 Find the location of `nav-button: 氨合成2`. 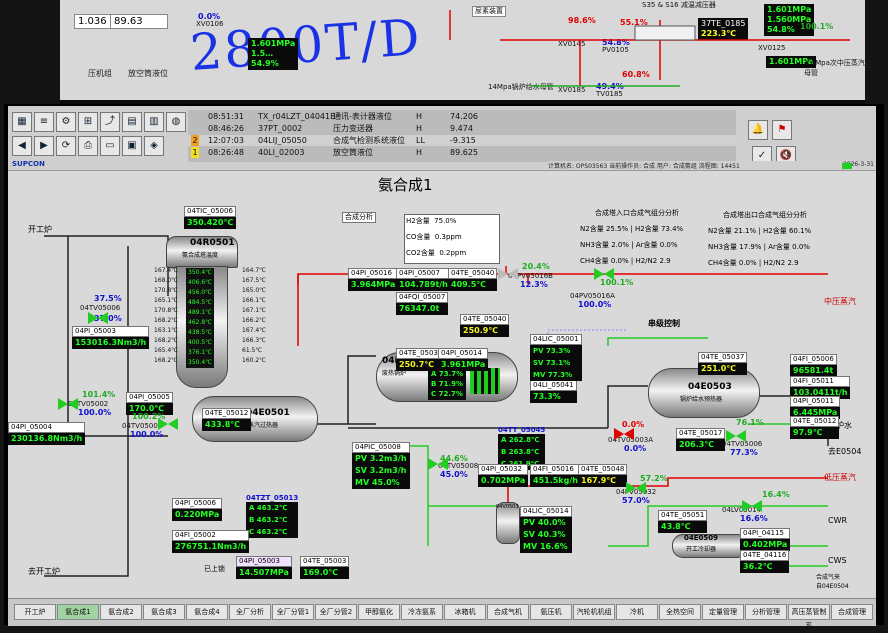

nav-button: 氨合成2 is located at coordinates (121, 612).